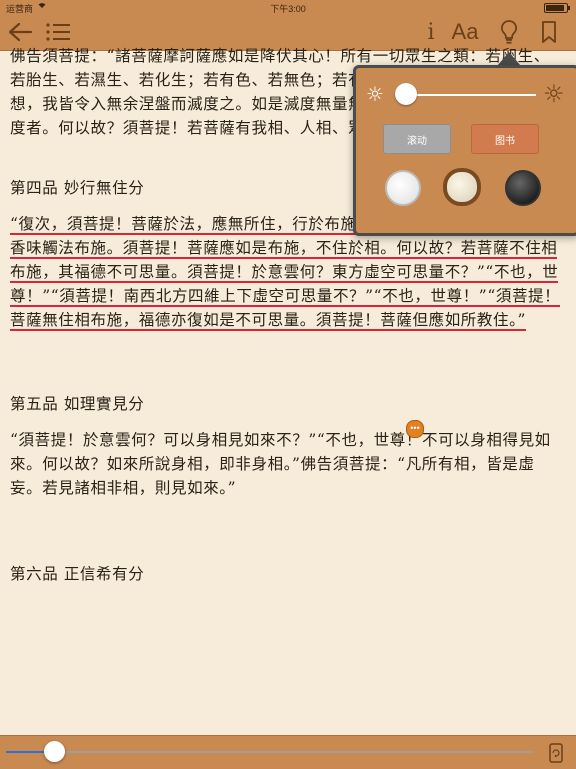 The width and height of the screenshot is (576, 769). I want to click on popover-arrow, so click(509, 59).